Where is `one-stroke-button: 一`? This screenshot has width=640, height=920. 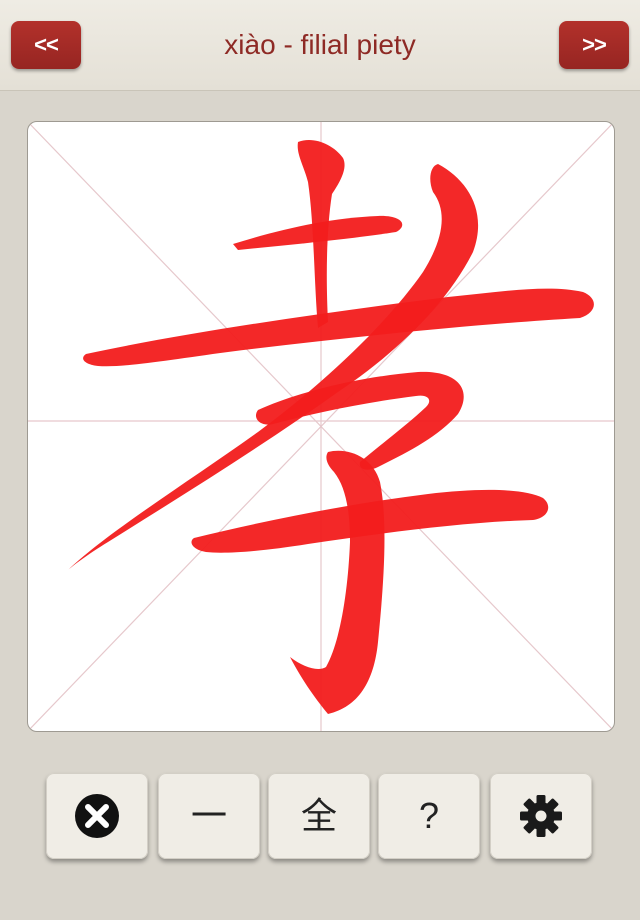
one-stroke-button: 一 is located at coordinates (209, 816).